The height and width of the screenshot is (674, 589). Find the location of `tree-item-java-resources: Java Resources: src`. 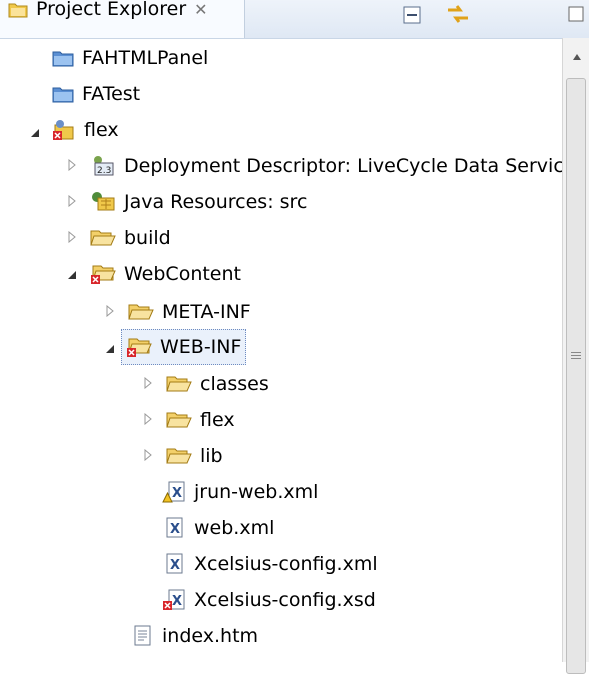

tree-item-java-resources: Java Resources: src is located at coordinates (198, 202).